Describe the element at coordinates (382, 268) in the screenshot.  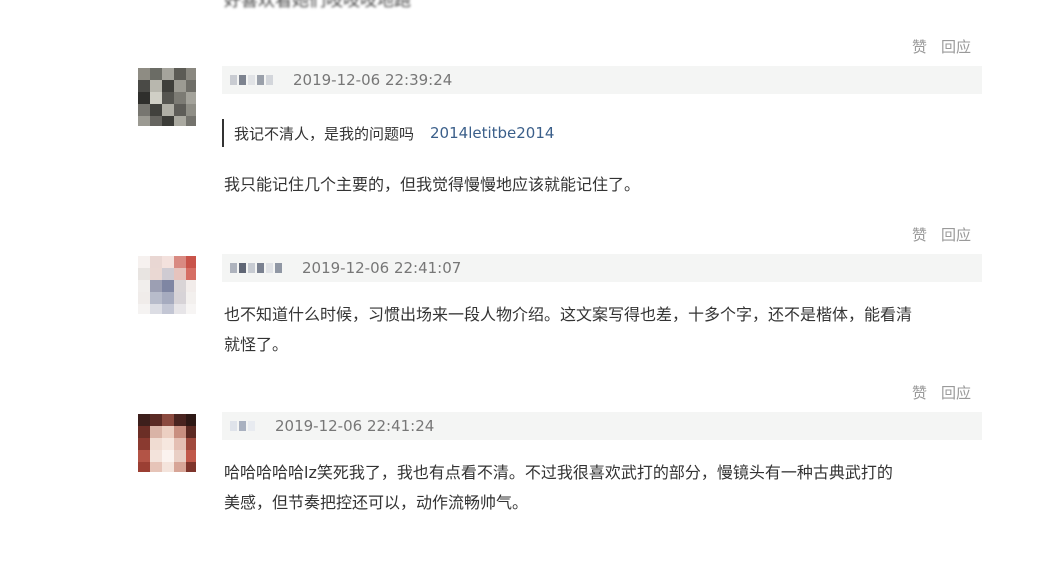
I see `comment-timestamp: 2019-12-06 22:41:07` at that location.